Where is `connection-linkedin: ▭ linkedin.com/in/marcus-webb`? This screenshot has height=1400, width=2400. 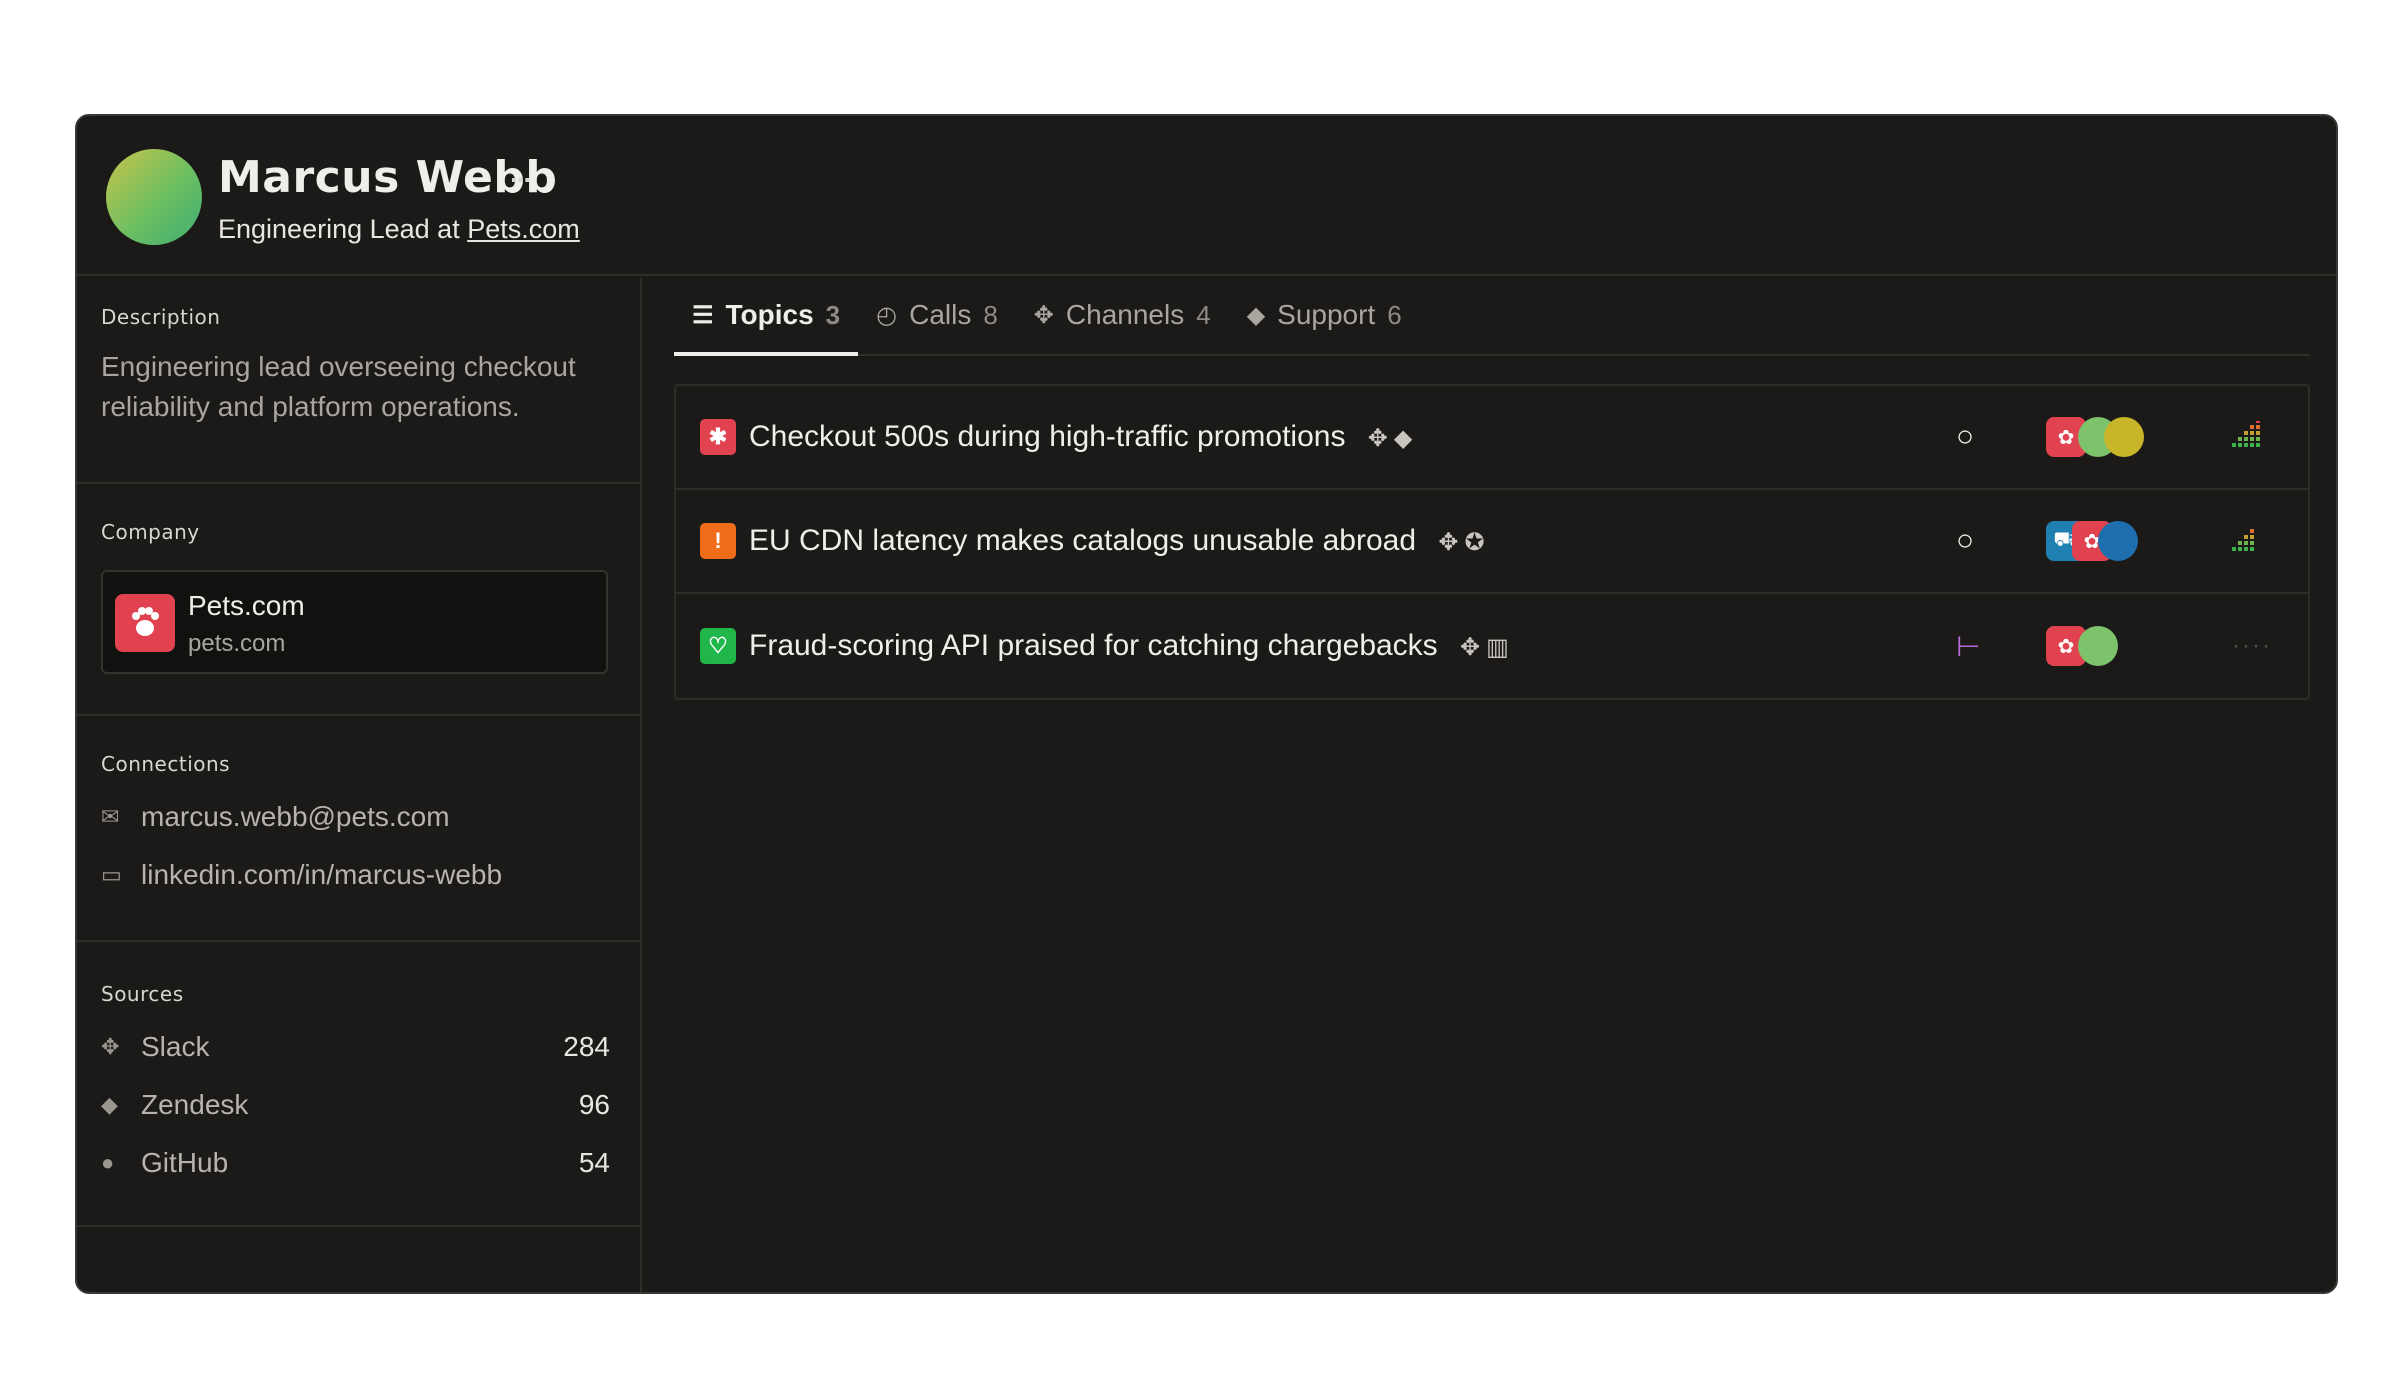
connection-linkedin: ▭ linkedin.com/in/marcus-webb is located at coordinates (355, 875).